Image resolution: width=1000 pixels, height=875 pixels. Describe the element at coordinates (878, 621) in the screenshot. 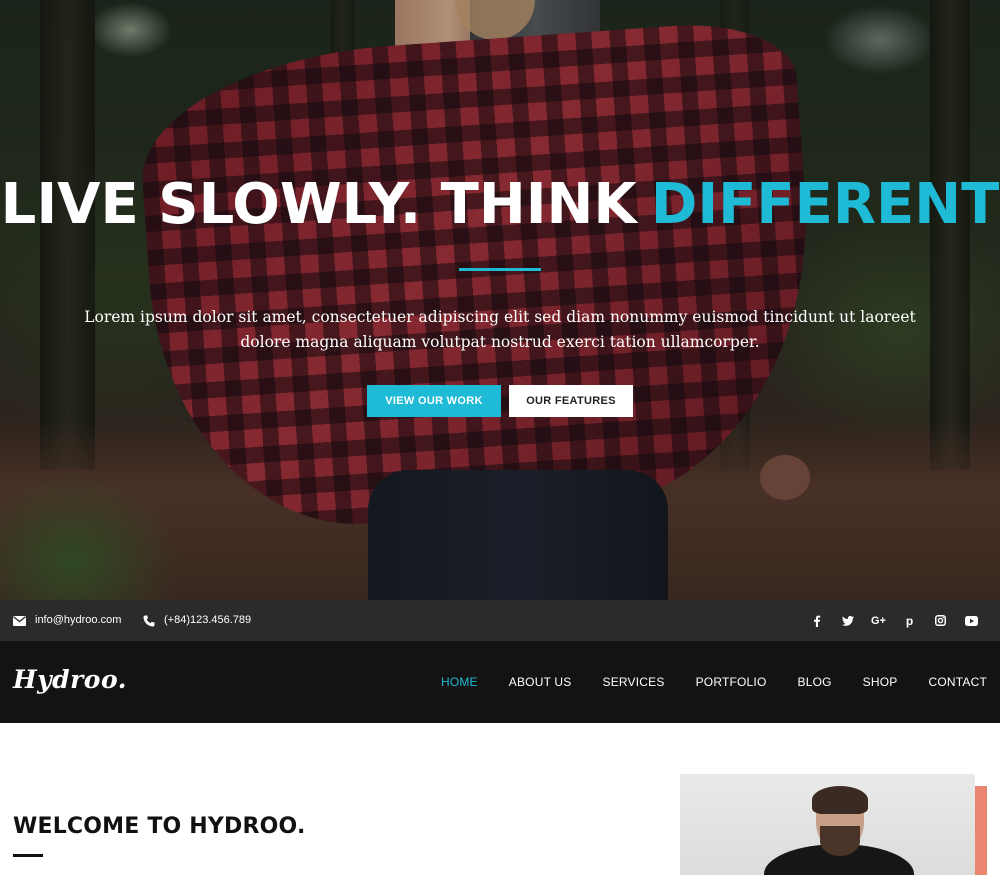

I see `google-plus-icon: G+` at that location.